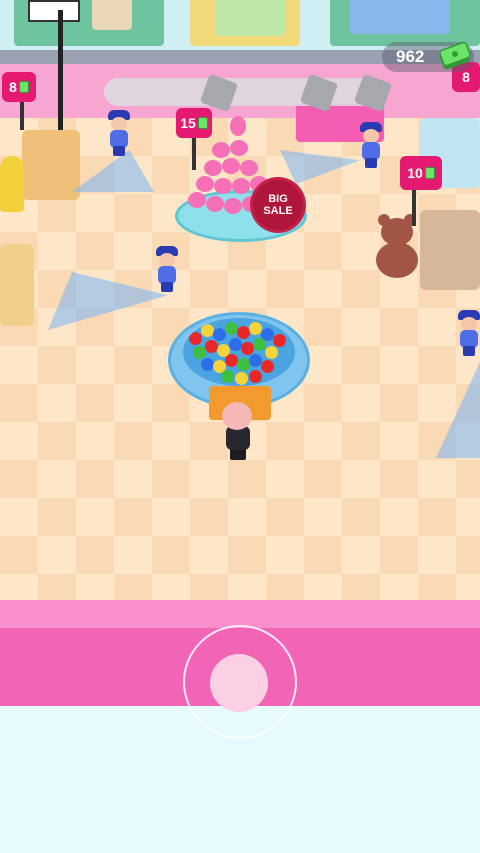 This screenshot has width=480, height=853. Describe the element at coordinates (51, 165) in the screenshot. I see `toy-shelf-left-top` at that location.